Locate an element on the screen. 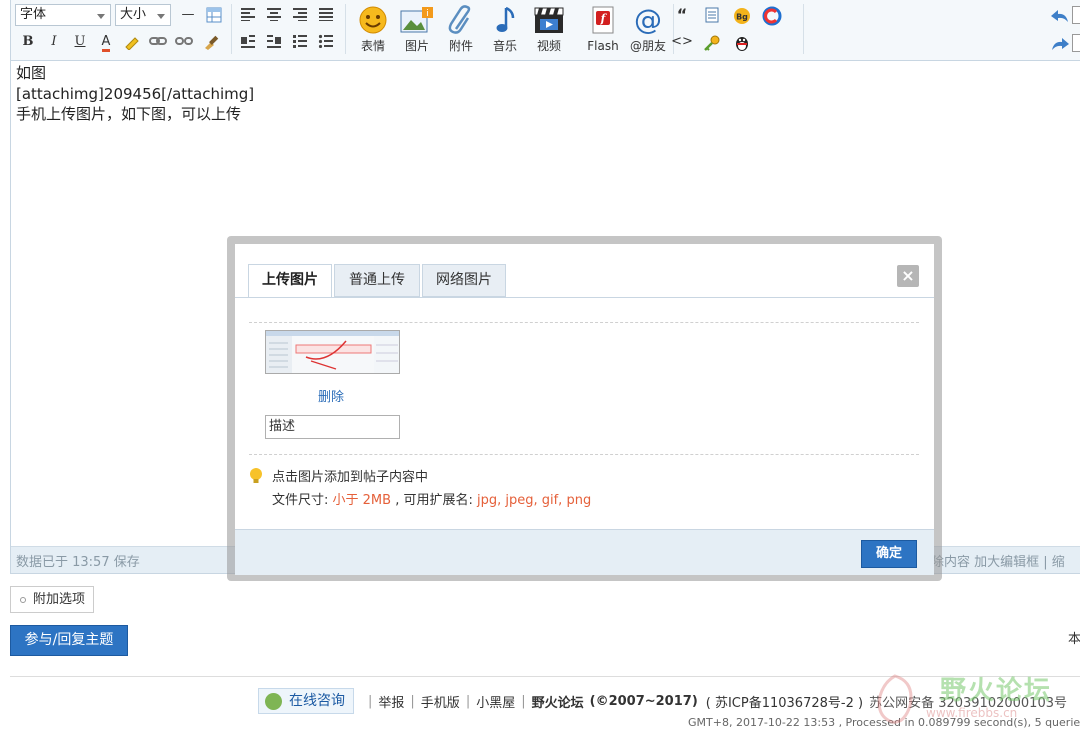 This screenshot has height=732, width=1080. emoticon-button: 表情 is located at coordinates (373, 30).